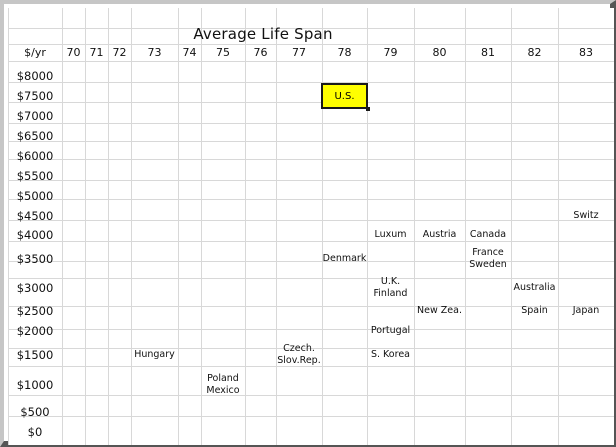 The image size is (616, 447). I want to click on country-cell: Spain, so click(534, 311).